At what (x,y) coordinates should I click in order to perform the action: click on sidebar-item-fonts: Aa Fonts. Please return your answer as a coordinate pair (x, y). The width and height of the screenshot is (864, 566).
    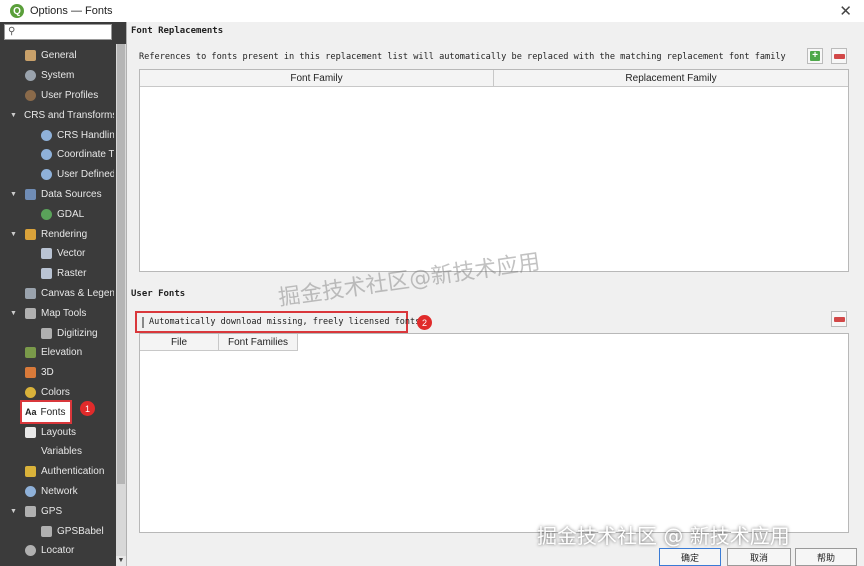
    Looking at the image, I should click on (46, 412).